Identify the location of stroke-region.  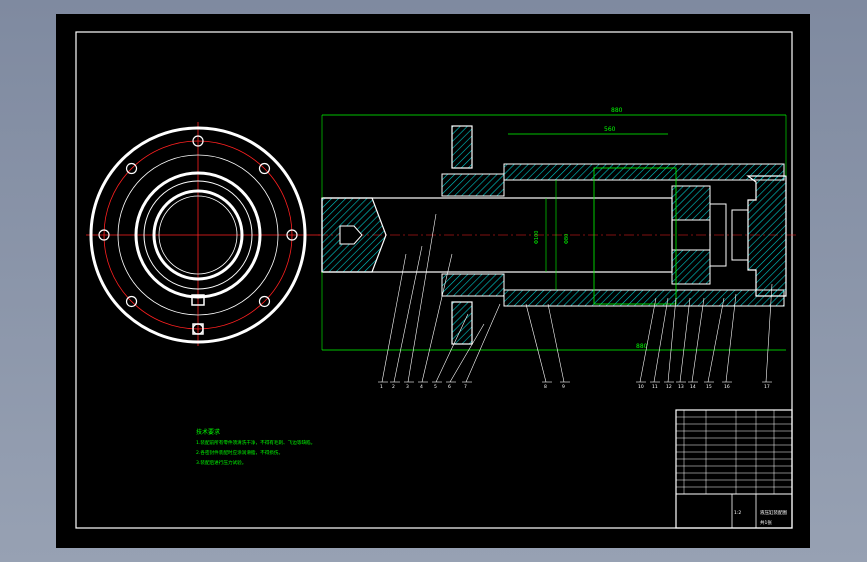
(635, 236).